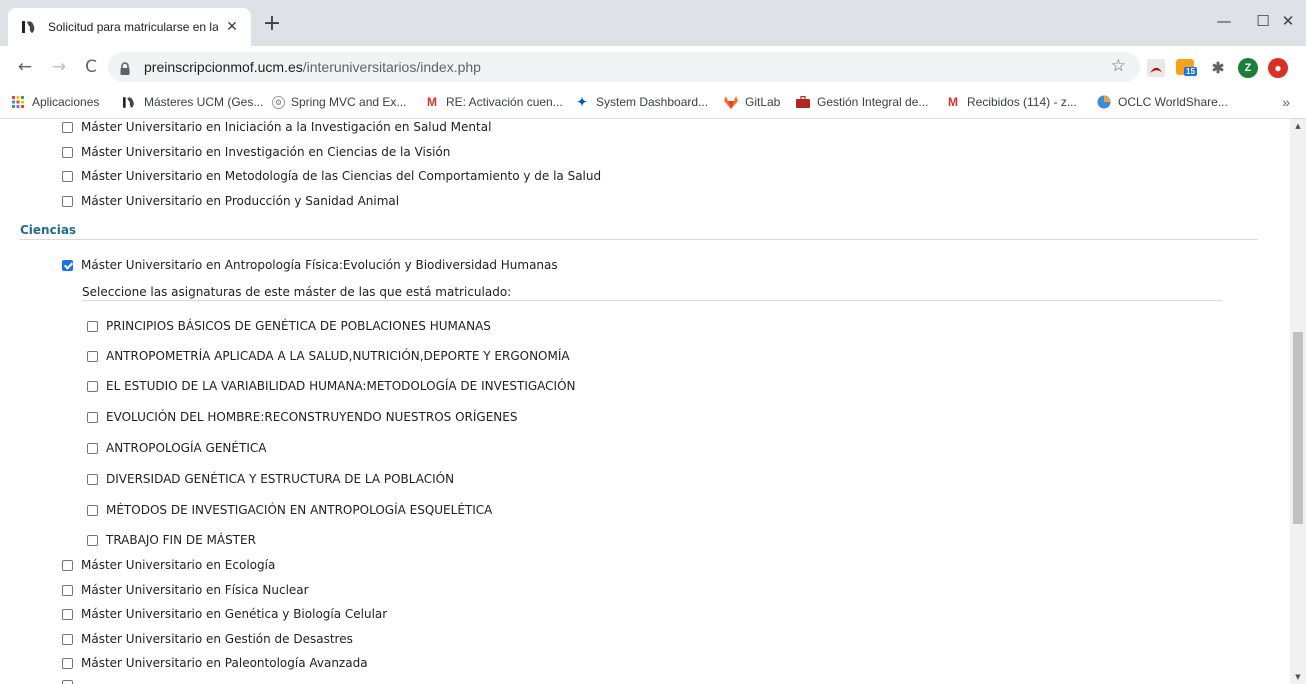  I want to click on rss-badge: 15, so click(1190, 71).